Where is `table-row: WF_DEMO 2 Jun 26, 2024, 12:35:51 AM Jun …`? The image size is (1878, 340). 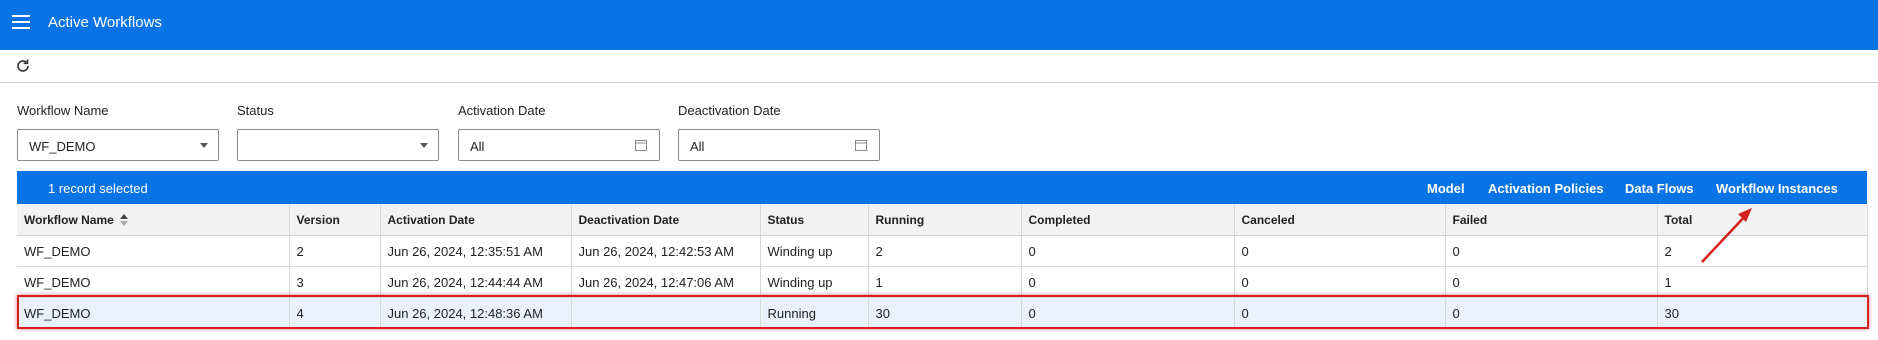 table-row: WF_DEMO 2 Jun 26, 2024, 12:35:51 AM Jun … is located at coordinates (942, 251).